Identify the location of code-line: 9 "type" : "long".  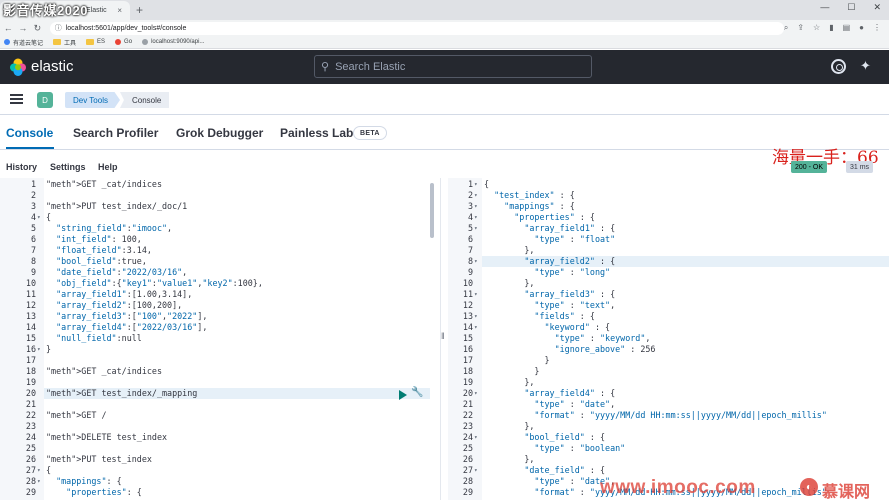
(668, 272).